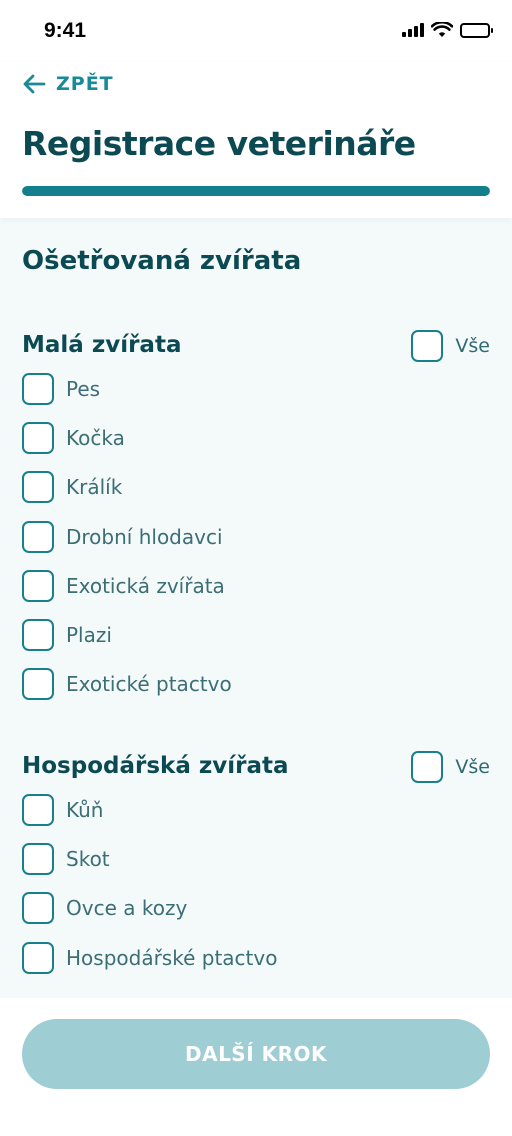 This screenshot has height=1136, width=512. Describe the element at coordinates (102, 345) in the screenshot. I see `group-title: Malá zvířata` at that location.